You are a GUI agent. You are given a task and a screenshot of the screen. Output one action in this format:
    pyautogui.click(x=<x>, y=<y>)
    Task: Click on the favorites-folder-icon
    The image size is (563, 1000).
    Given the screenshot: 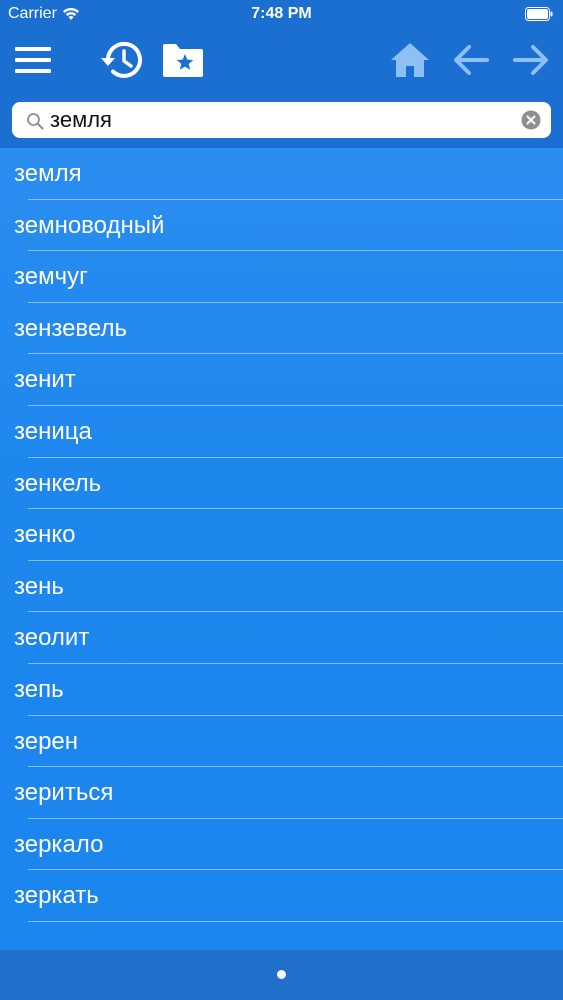 What is the action you would take?
    pyautogui.click(x=183, y=60)
    